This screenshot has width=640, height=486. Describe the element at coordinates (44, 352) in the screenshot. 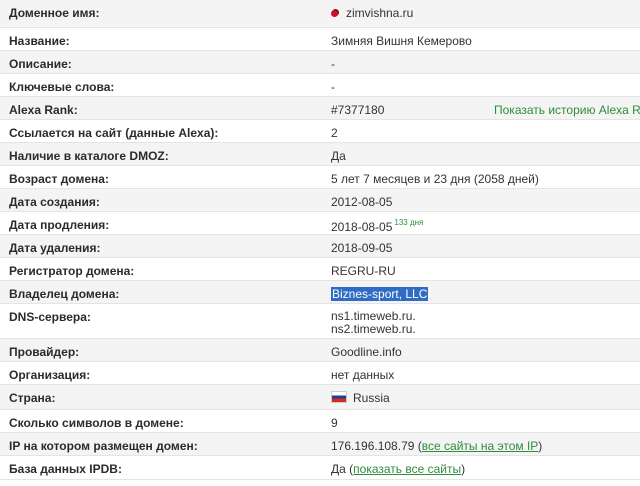

I see `label-provider: Провайдер:` at that location.